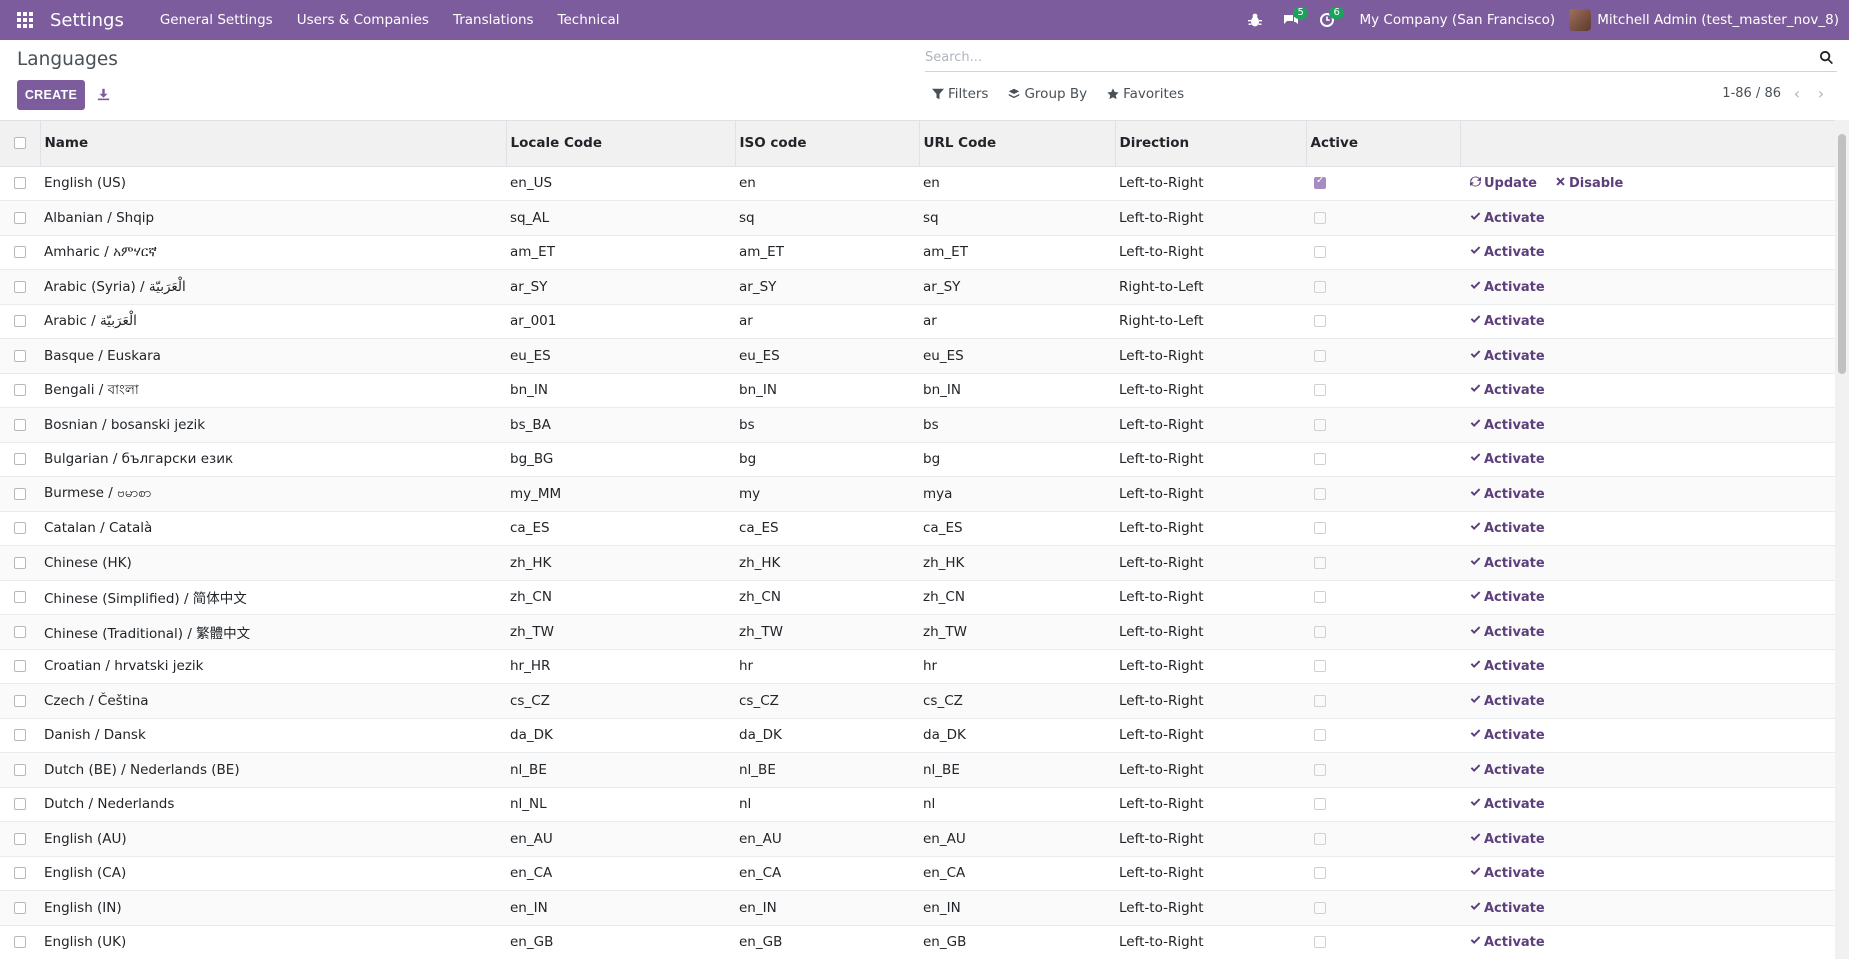 This screenshot has height=959, width=1849. Describe the element at coordinates (827, 144) in the screenshot. I see `header-iso-code: ISO code` at that location.